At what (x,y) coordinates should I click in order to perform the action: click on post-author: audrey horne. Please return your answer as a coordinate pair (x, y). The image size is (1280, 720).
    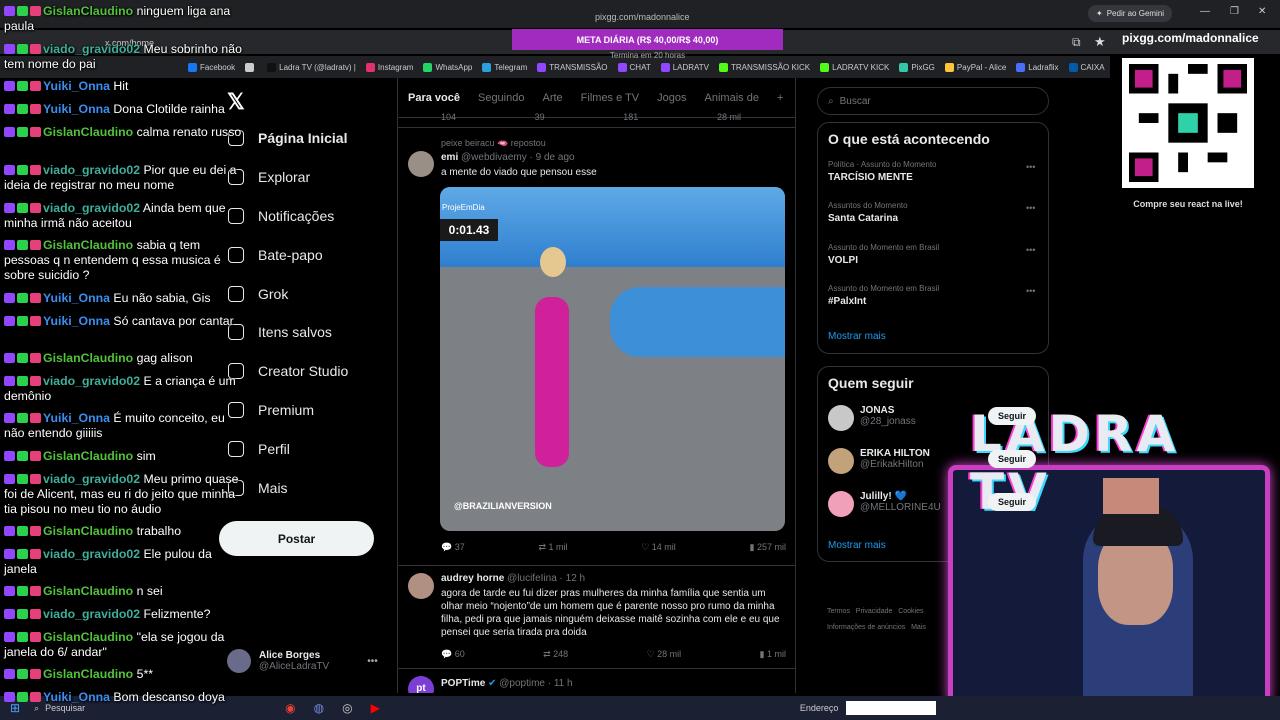
    Looking at the image, I should click on (472, 578).